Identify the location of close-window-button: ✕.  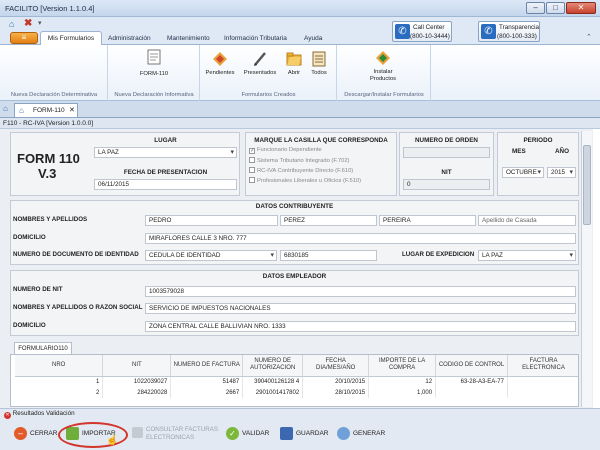
(581, 8).